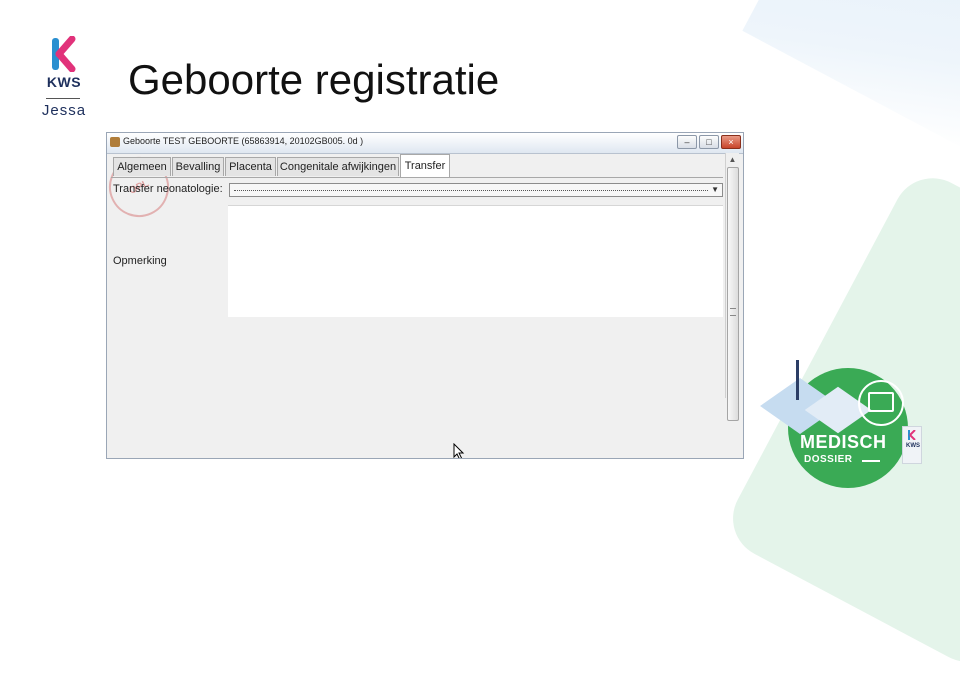 The image size is (960, 676). I want to click on tab-transfer: Transfer, so click(425, 165).